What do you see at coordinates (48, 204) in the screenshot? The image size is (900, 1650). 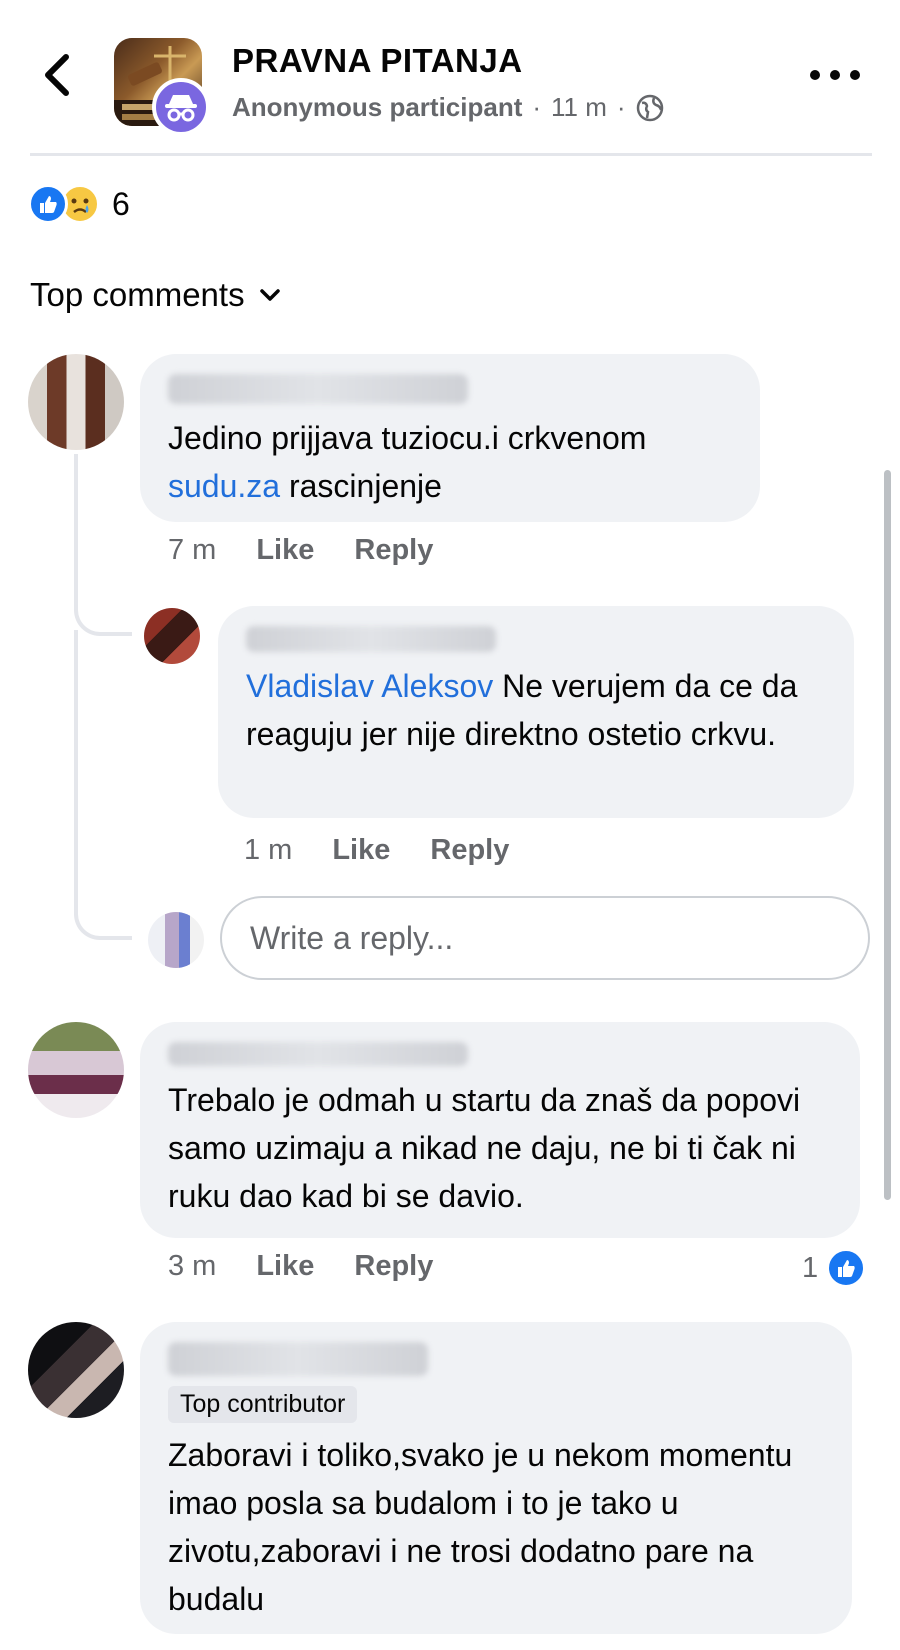 I see `like-reaction-icon` at bounding box center [48, 204].